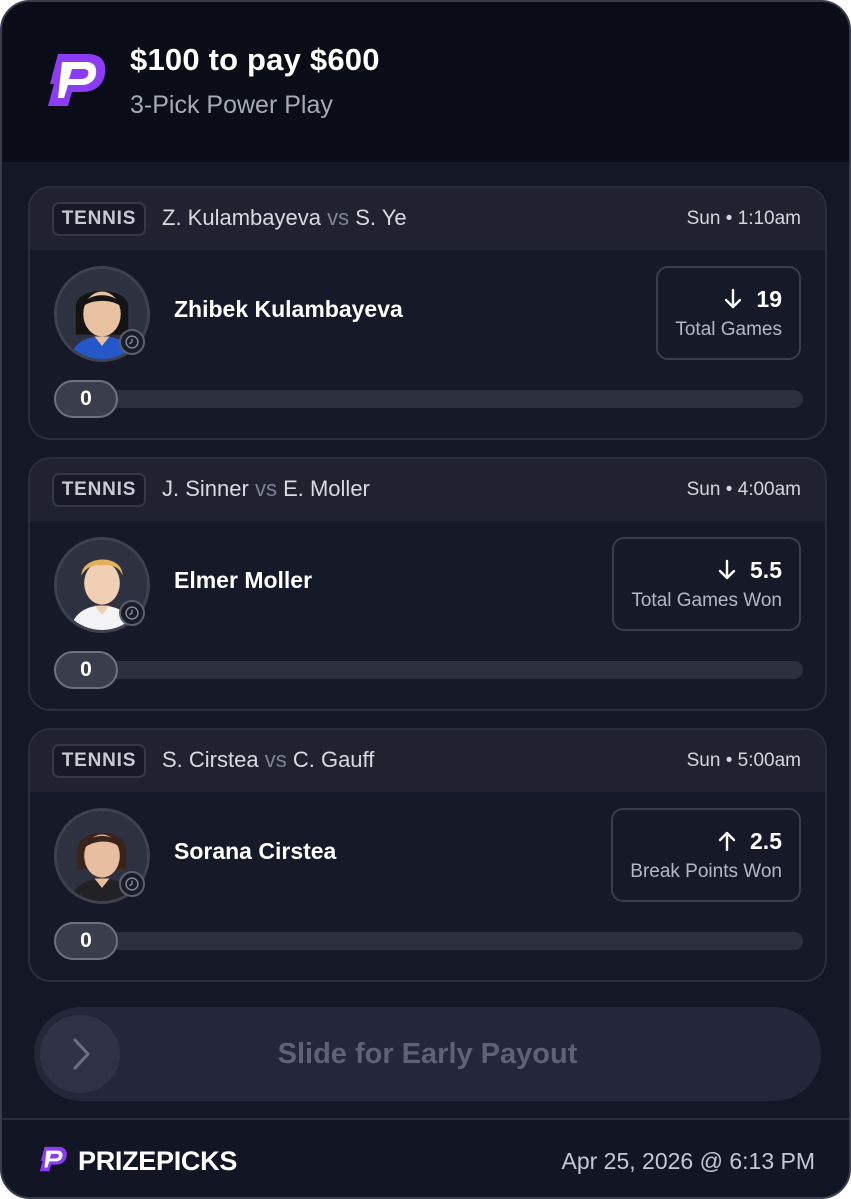  I want to click on matchup: Z. Kulambayeva vs S. Ye, so click(284, 218).